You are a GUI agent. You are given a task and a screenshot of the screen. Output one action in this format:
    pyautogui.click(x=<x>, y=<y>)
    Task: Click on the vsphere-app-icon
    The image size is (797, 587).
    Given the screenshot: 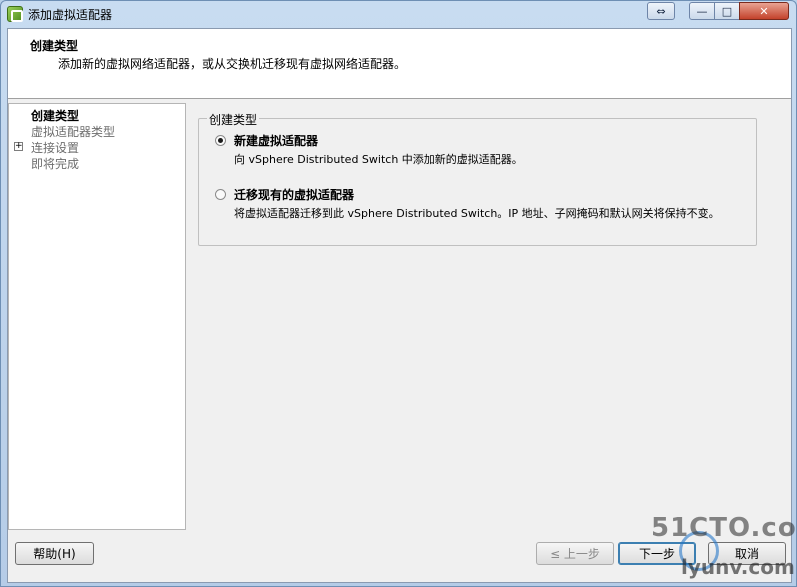 What is the action you would take?
    pyautogui.click(x=15, y=14)
    